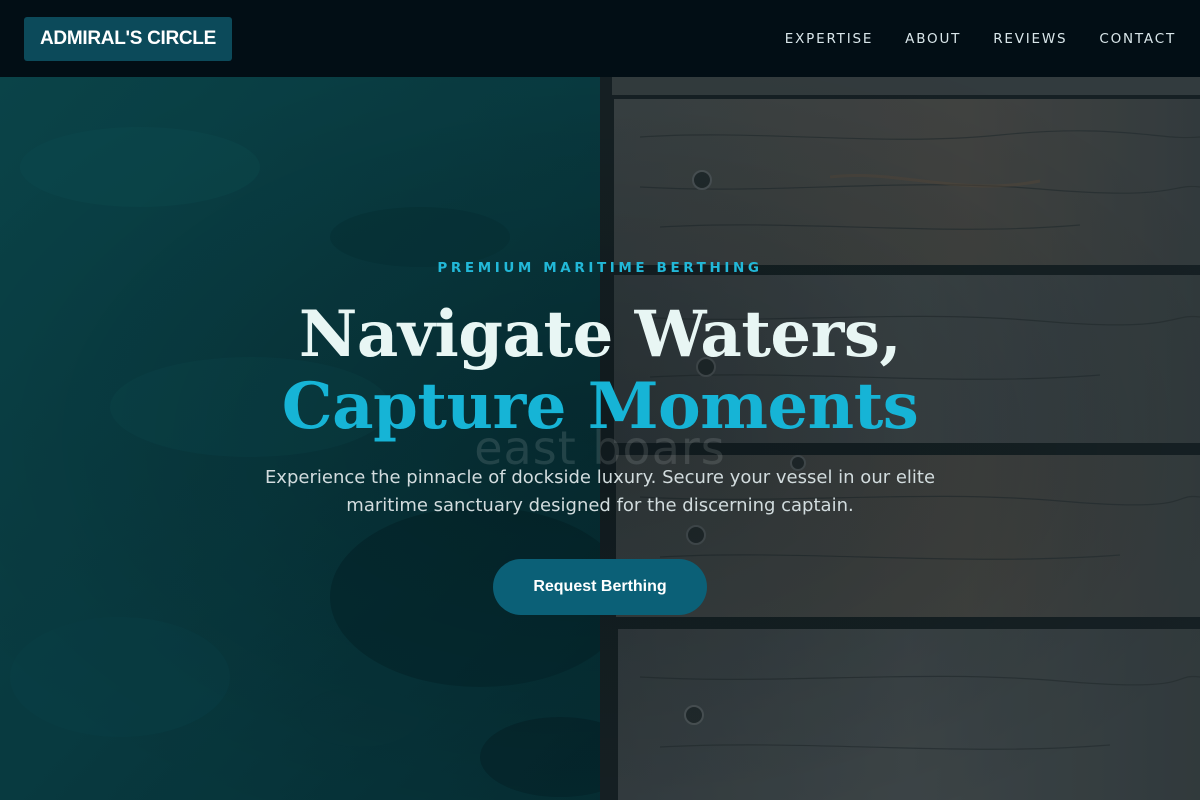 This screenshot has height=800, width=1200. Describe the element at coordinates (600, 334) in the screenshot. I see `hero-headline-line1: Navigate Waters,` at that location.